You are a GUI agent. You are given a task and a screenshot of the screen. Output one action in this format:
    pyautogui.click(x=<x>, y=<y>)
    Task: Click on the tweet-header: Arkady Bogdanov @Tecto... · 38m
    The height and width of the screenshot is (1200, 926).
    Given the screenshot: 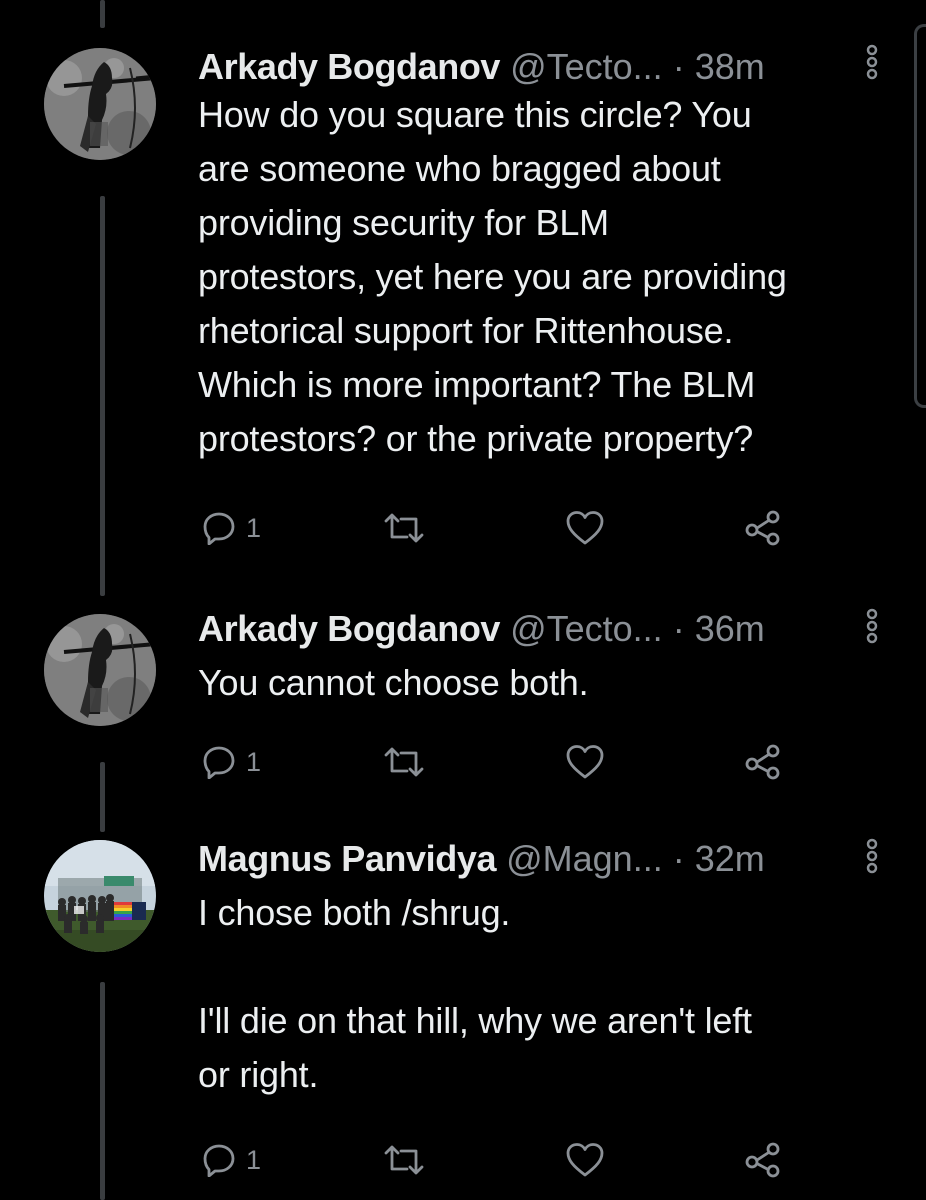 What is the action you would take?
    pyautogui.click(x=481, y=67)
    